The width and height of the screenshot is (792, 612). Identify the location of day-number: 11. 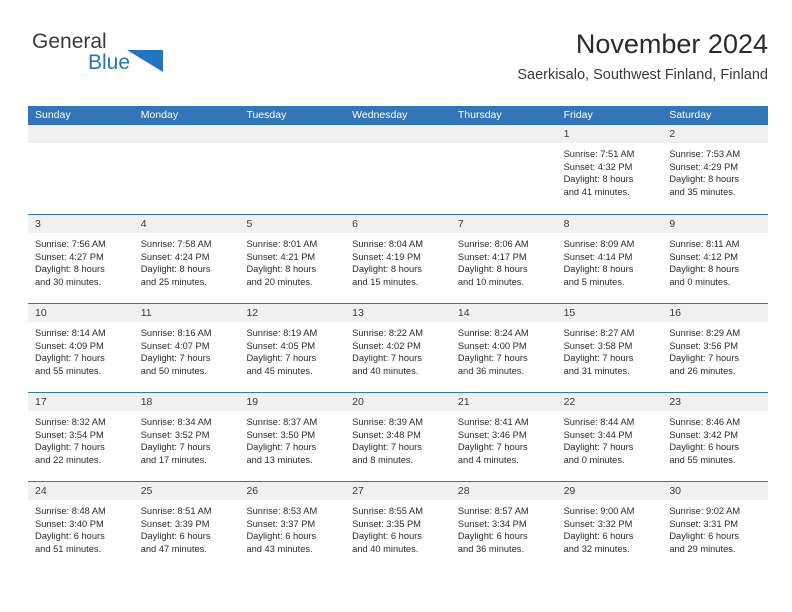
(186, 313).